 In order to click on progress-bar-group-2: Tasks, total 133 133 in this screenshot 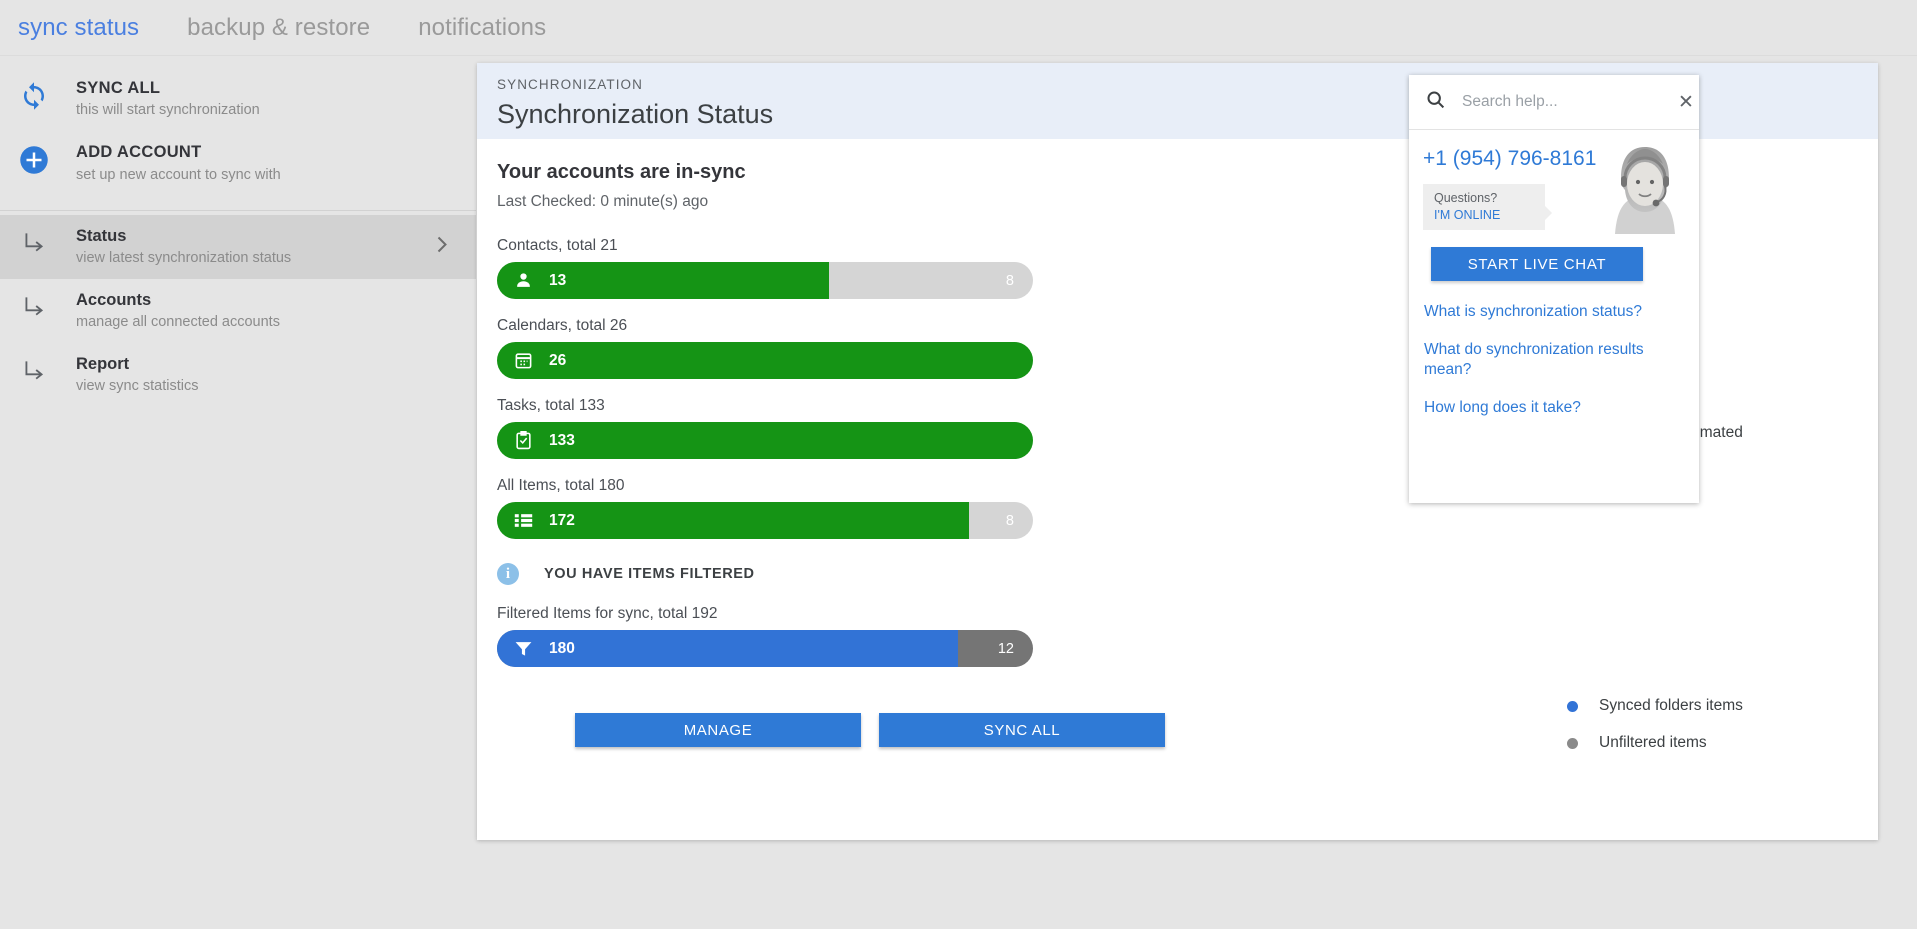, I will do `click(765, 428)`.